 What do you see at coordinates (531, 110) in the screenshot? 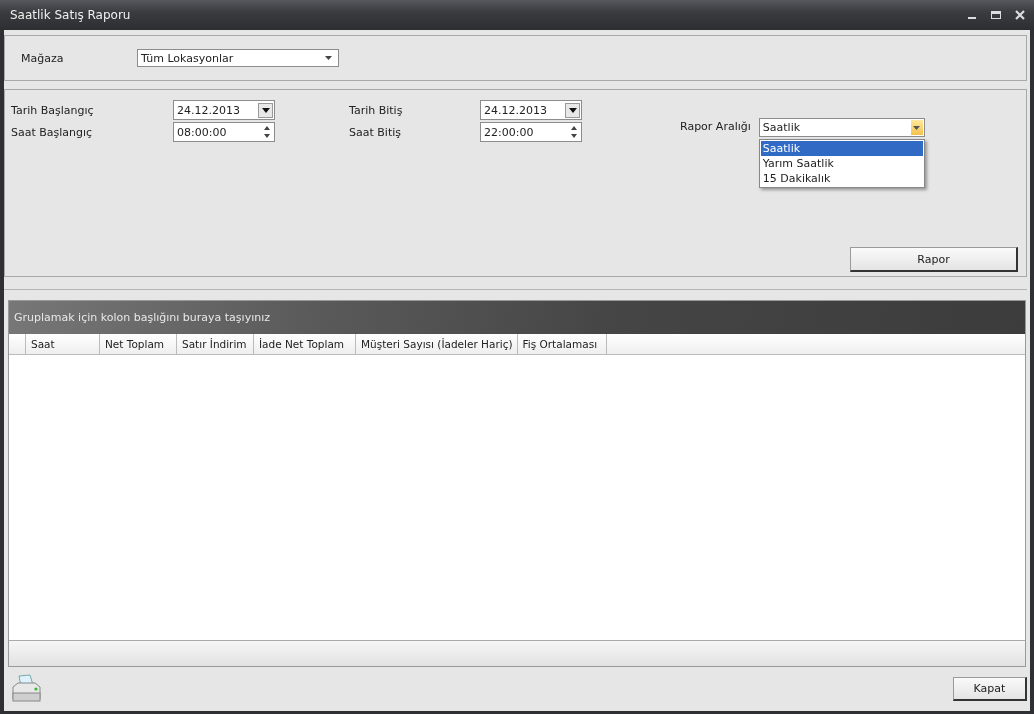
I see `end-date-field: 24.12.2013` at bounding box center [531, 110].